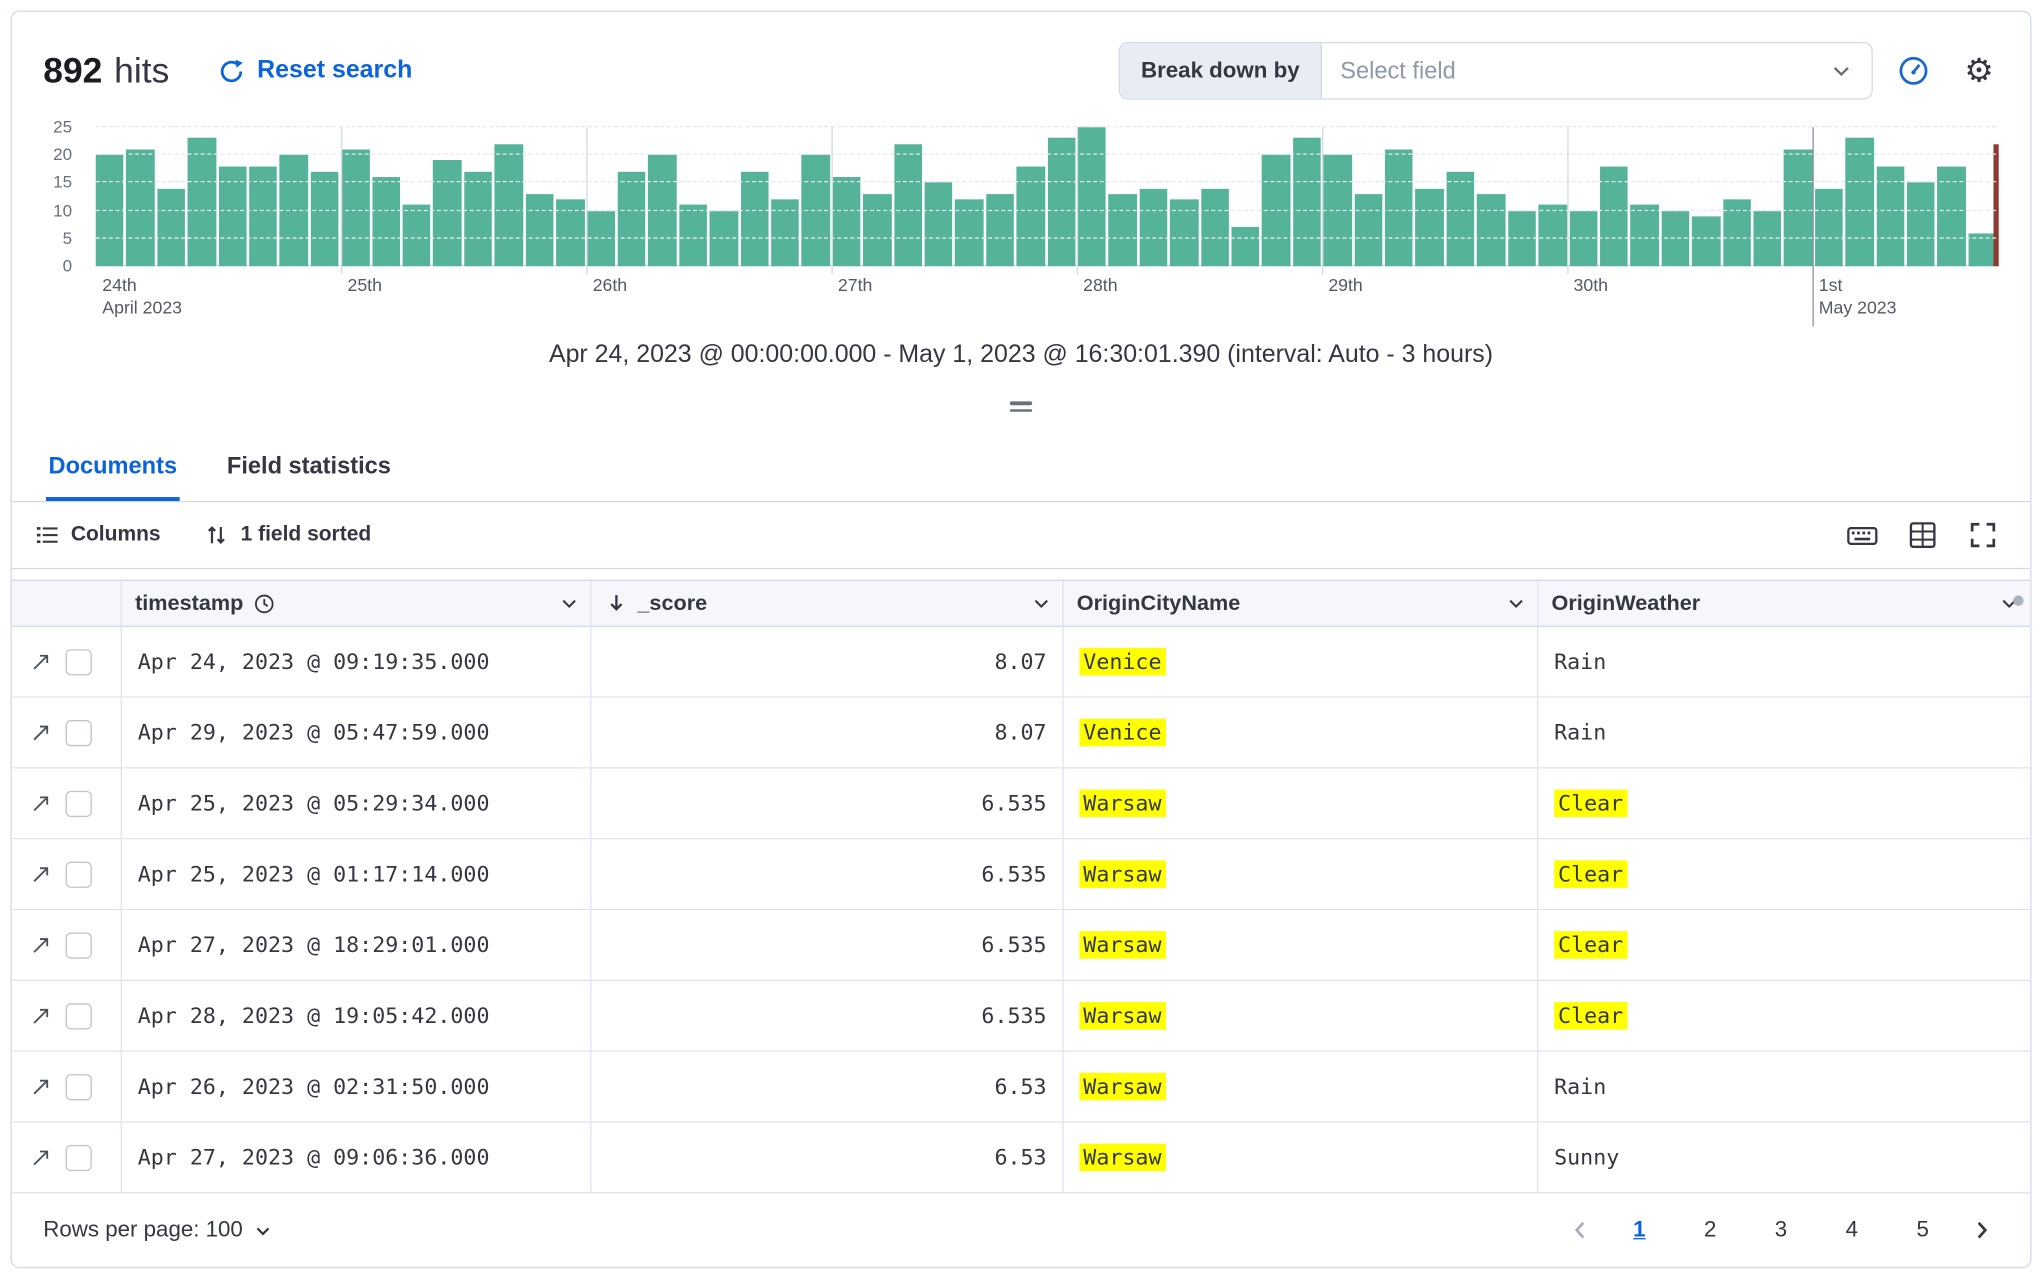 Image resolution: width=2042 pixels, height=1279 pixels. I want to click on grid-toolbar-right, so click(1923, 535).